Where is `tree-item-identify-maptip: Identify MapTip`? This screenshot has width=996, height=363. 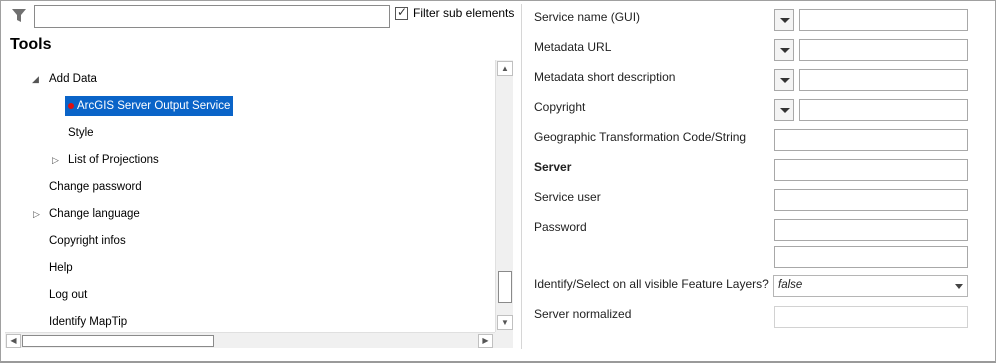 tree-item-identify-maptip: Identify MapTip is located at coordinates (88, 322).